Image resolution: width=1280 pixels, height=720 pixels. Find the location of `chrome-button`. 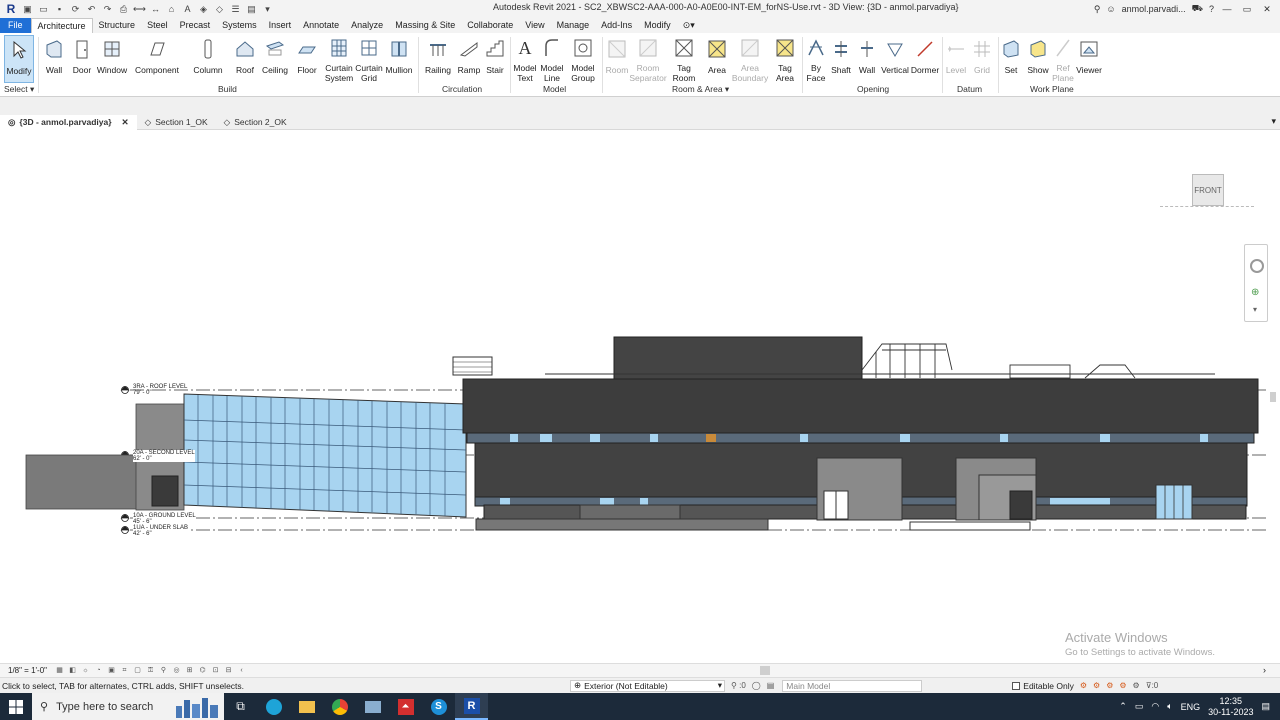

chrome-button is located at coordinates (339, 706).